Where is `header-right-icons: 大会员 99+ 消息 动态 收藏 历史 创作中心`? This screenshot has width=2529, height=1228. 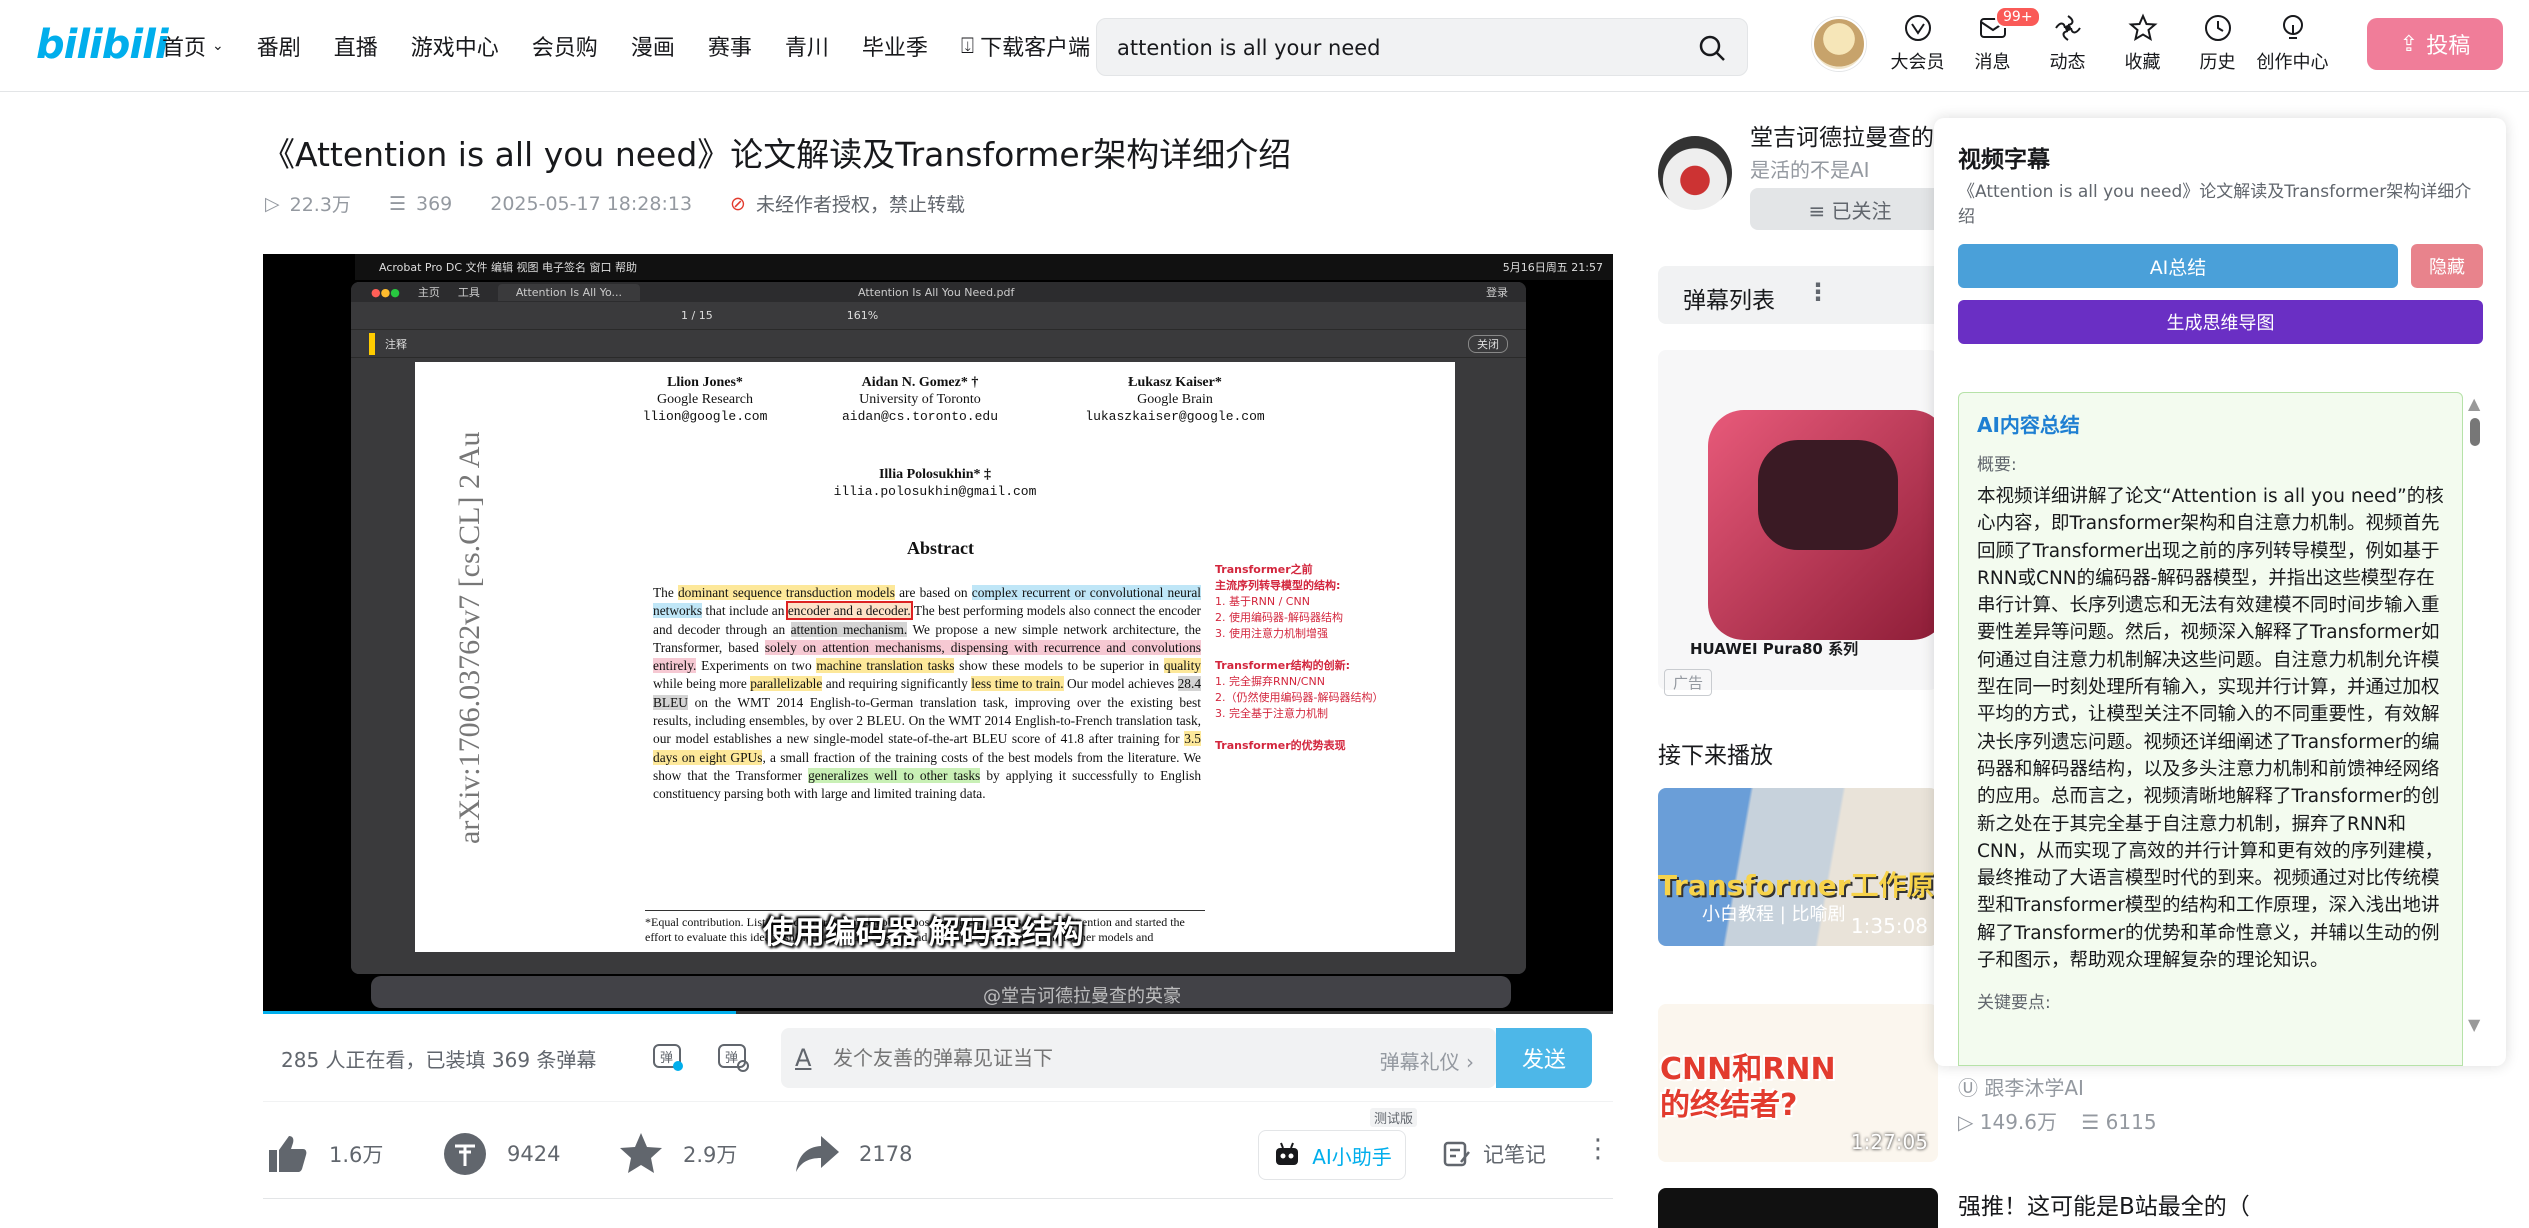
header-right-icons: 大会员 99+ 消息 动态 收藏 历史 创作中心 is located at coordinates (2105, 40).